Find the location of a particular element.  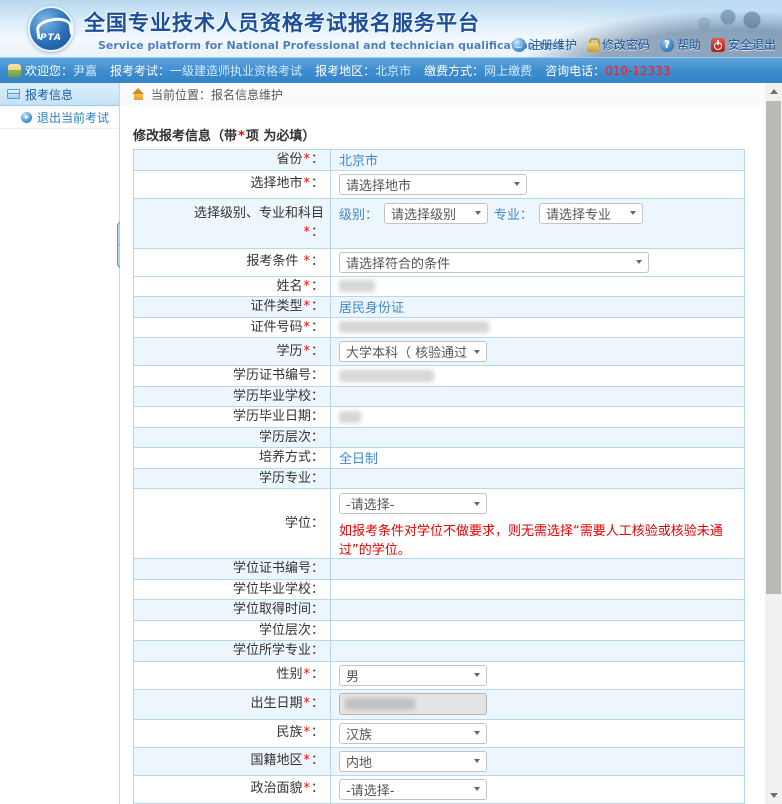

form-row: 出生日期*： is located at coordinates (439, 704).